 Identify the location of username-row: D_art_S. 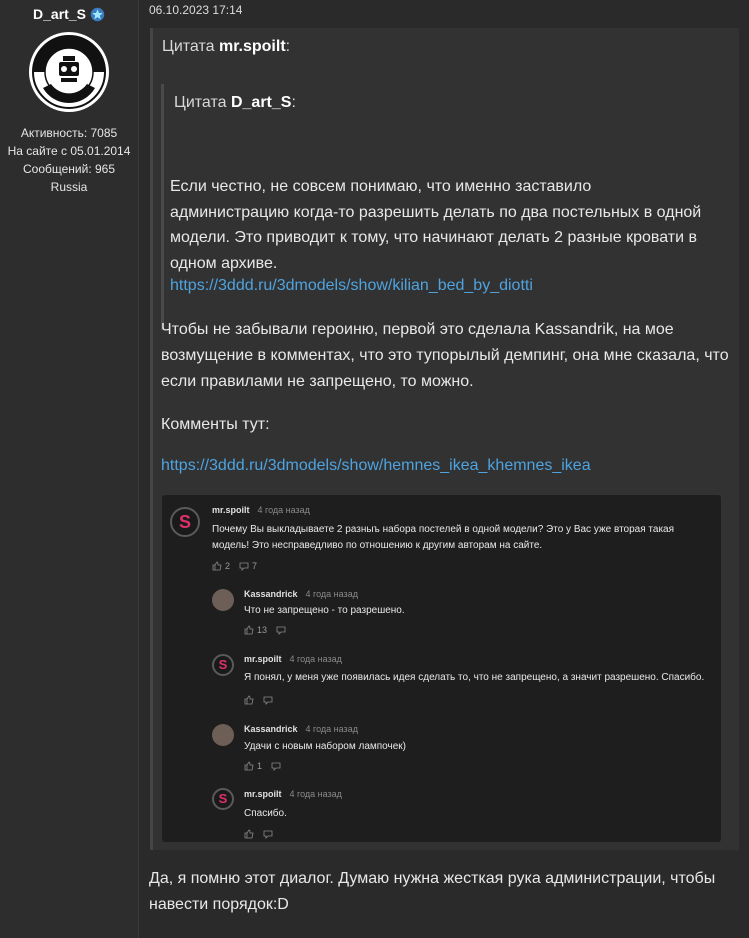
(69, 14).